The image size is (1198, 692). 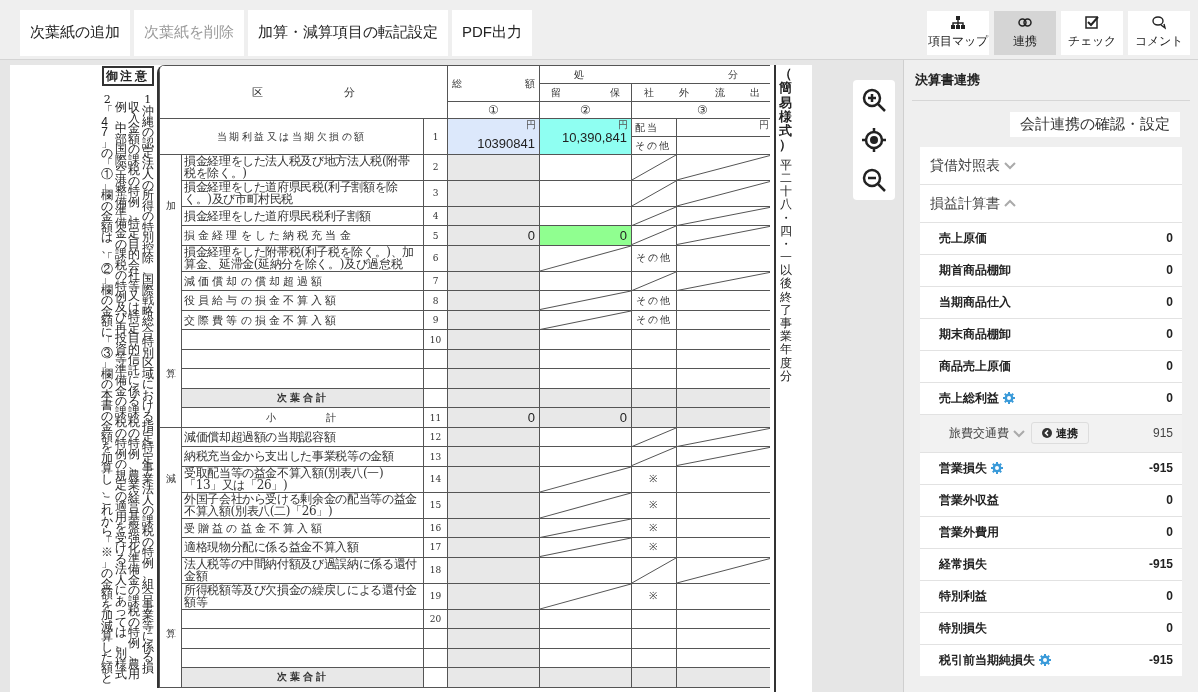 I want to click on row-number: 18, so click(x=435, y=570).